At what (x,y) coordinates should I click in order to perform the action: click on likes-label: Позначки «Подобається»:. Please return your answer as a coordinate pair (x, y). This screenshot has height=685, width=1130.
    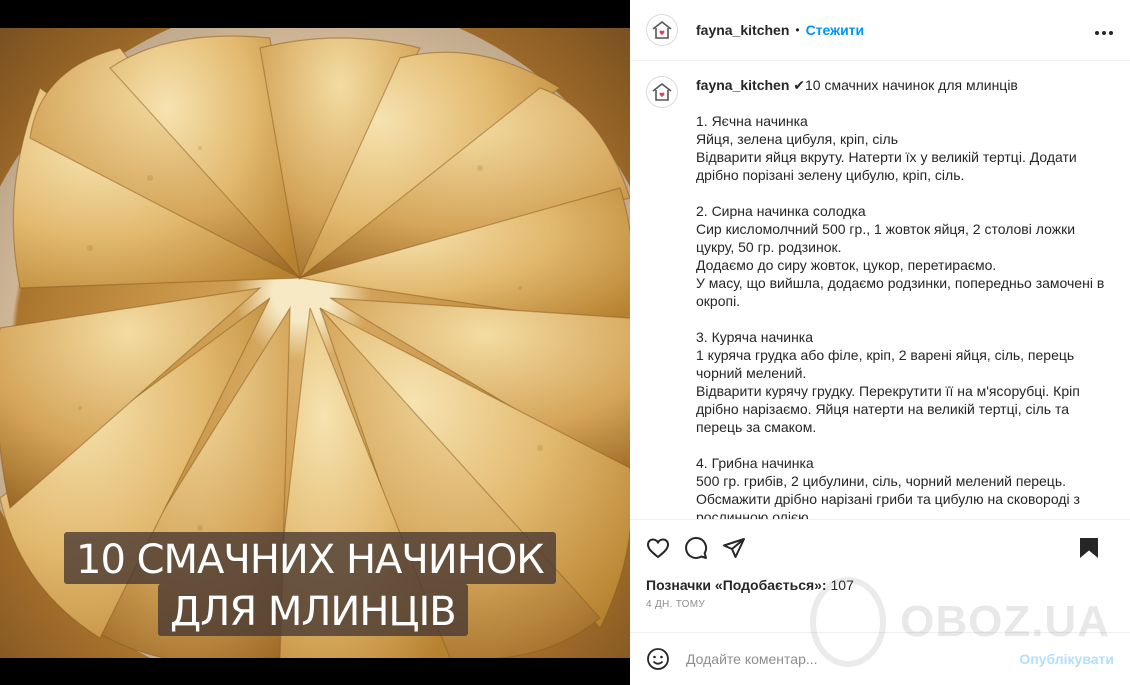
    Looking at the image, I should click on (736, 585).